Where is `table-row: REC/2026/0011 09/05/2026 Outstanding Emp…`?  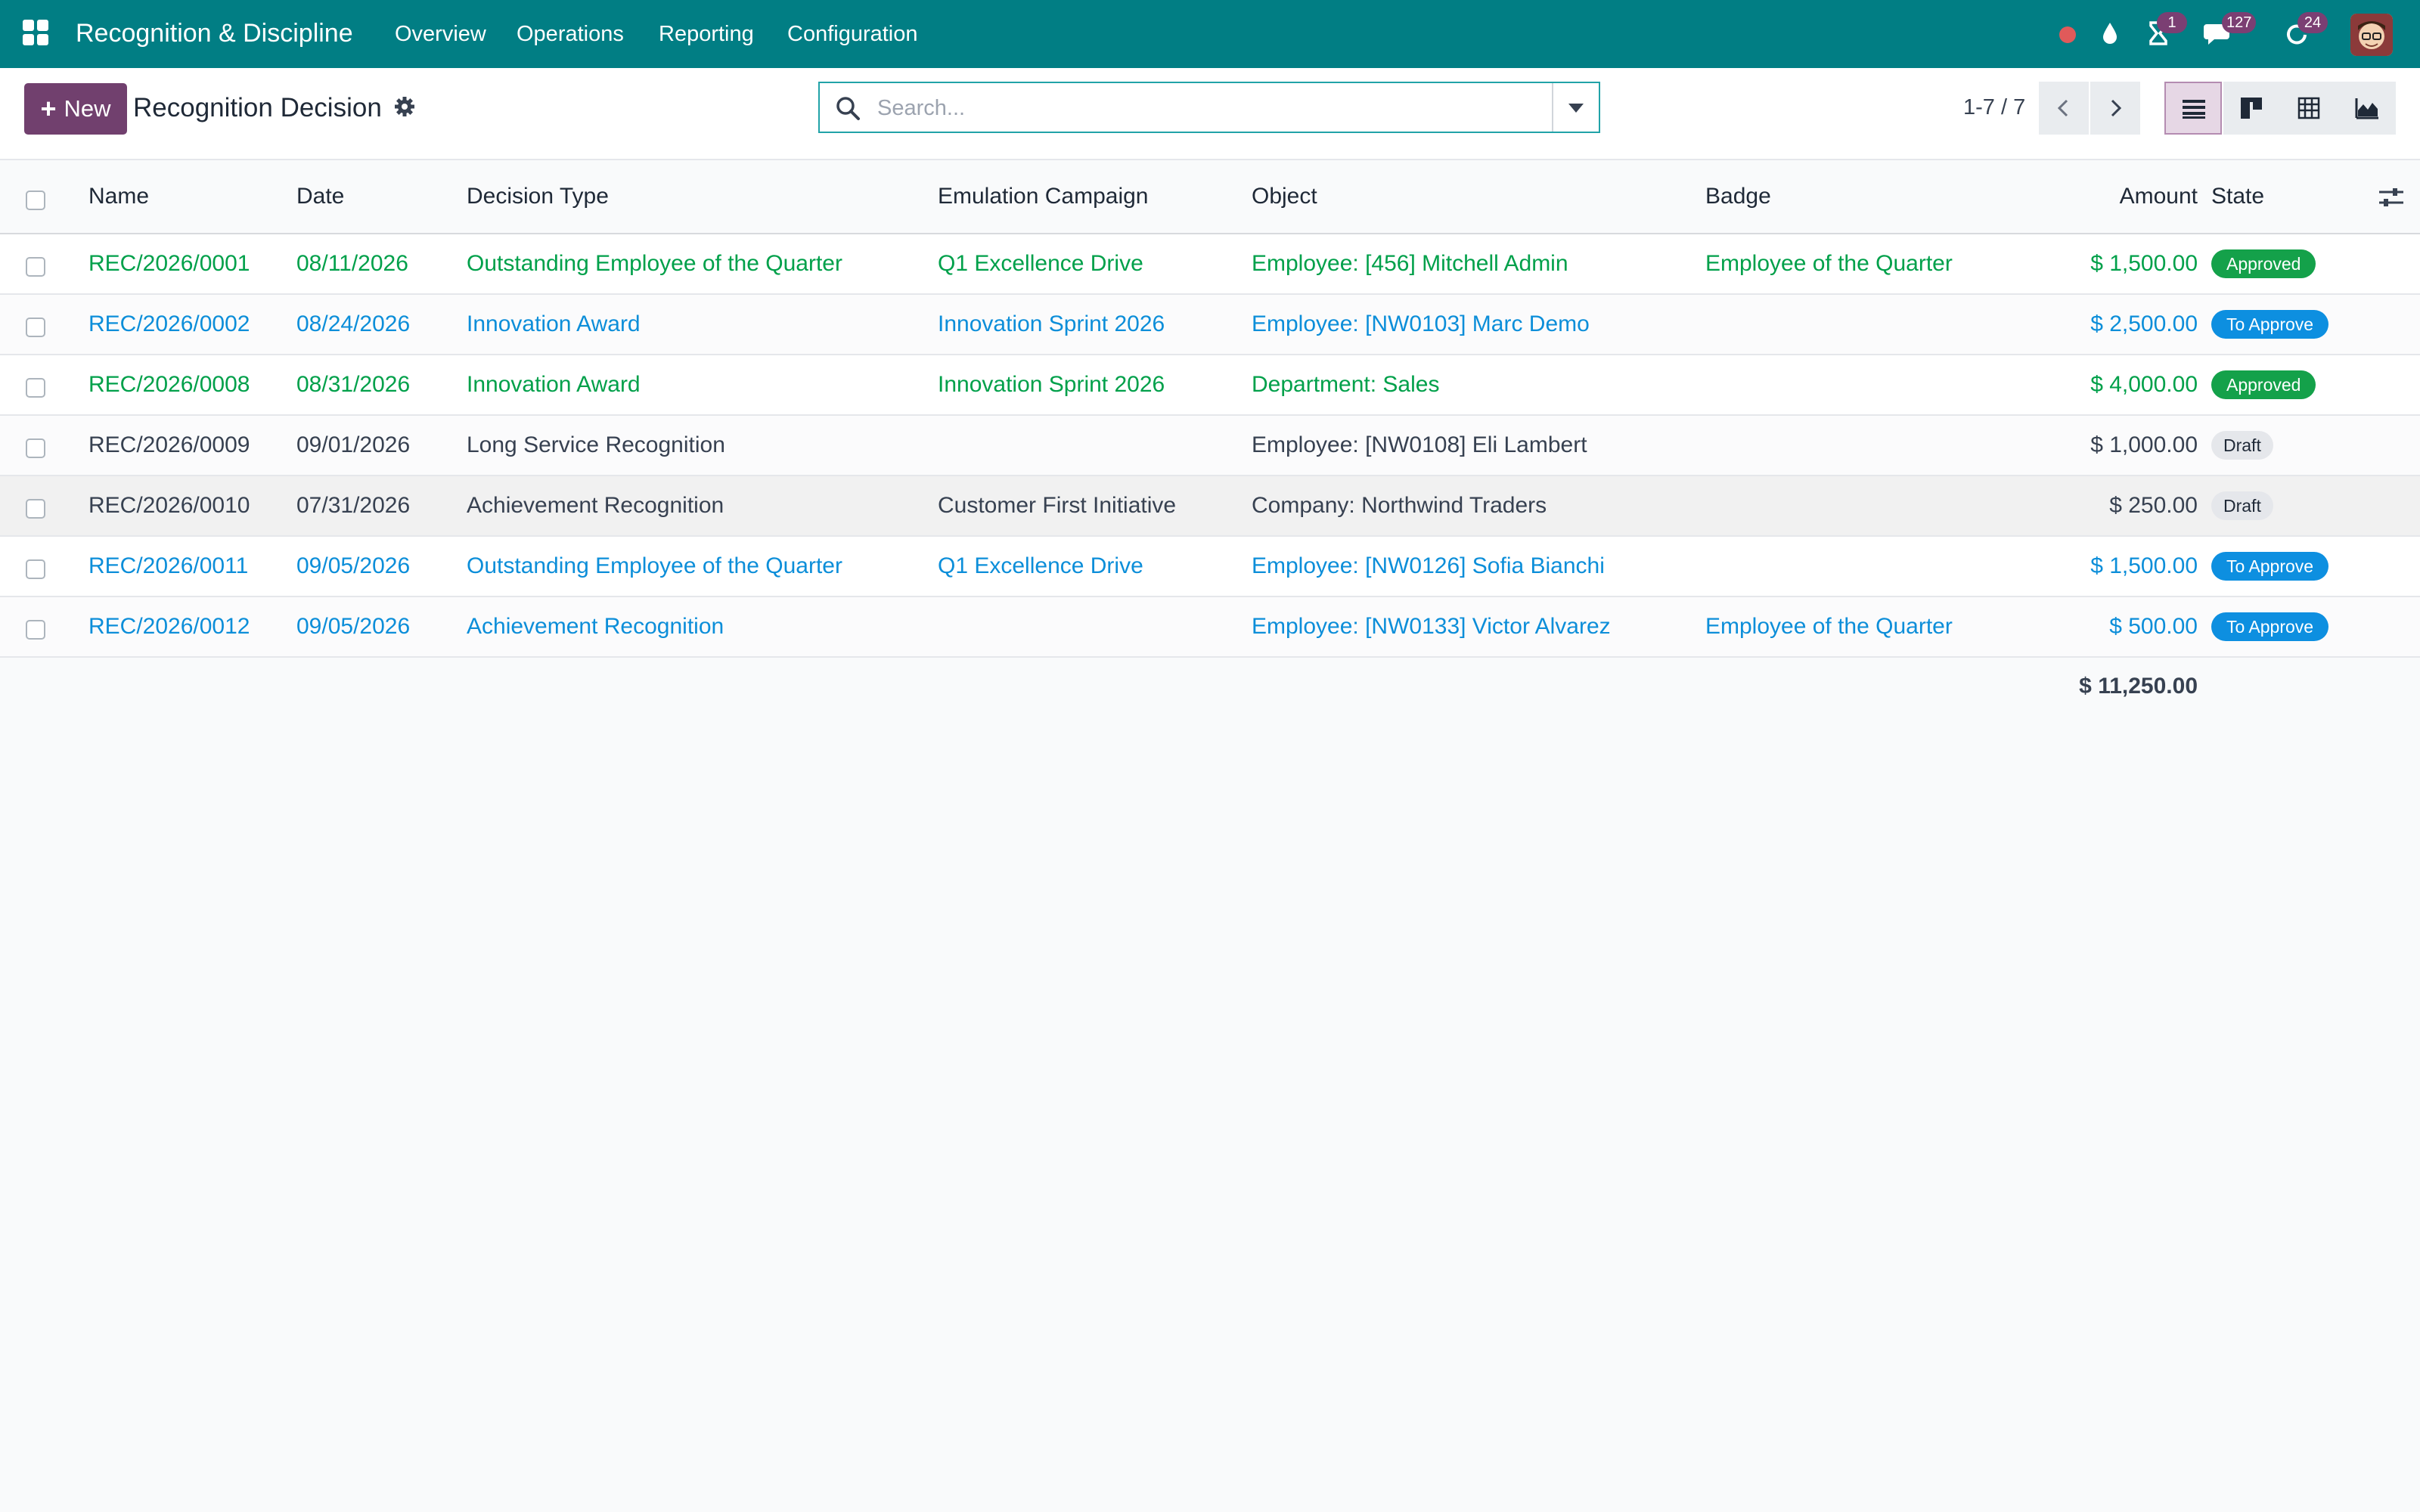 table-row: REC/2026/0011 09/05/2026 Outstanding Emp… is located at coordinates (1210, 567).